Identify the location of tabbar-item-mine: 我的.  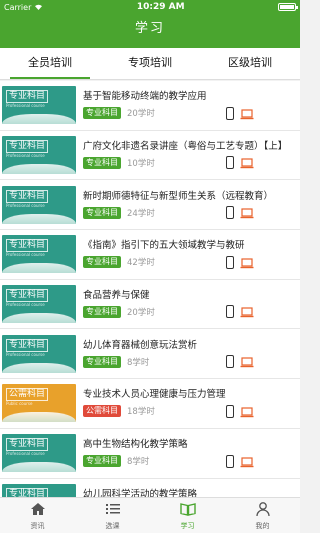
(262, 515).